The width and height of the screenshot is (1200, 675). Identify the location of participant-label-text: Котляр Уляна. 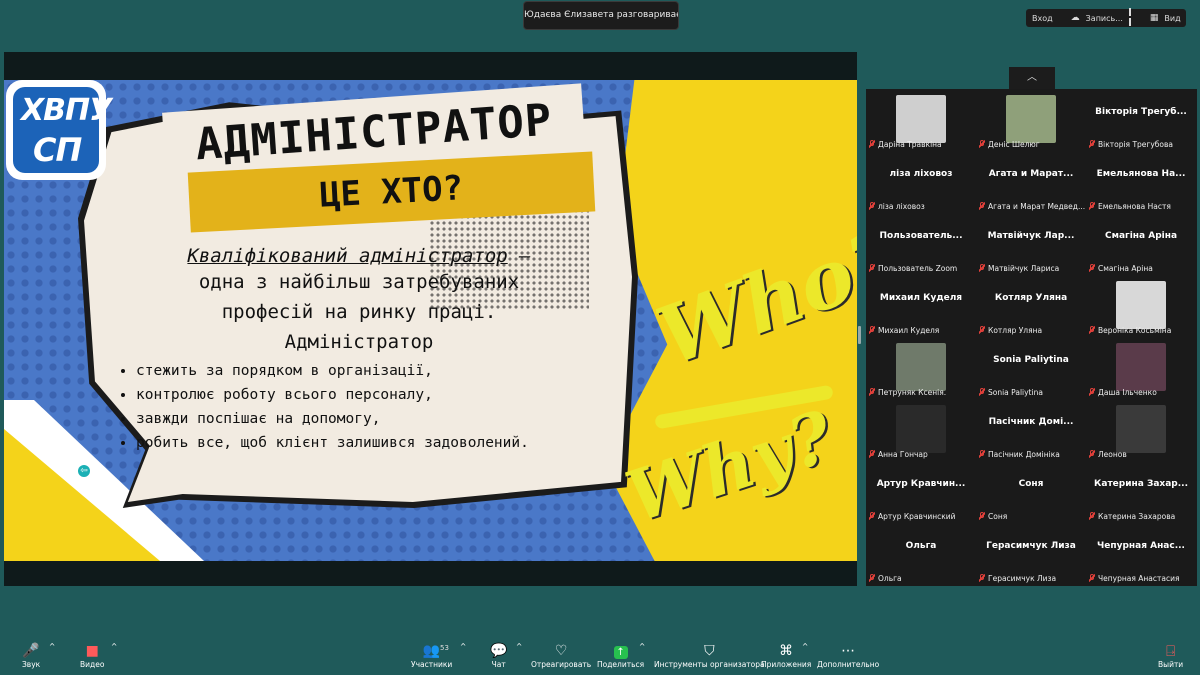
(1015, 330).